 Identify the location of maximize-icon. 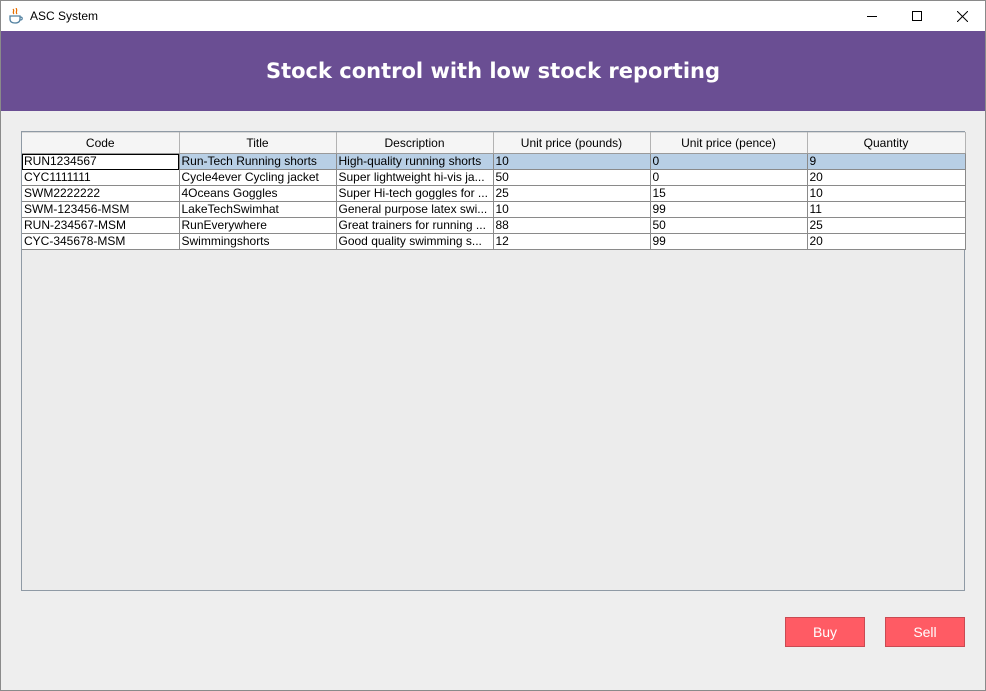
(917, 16).